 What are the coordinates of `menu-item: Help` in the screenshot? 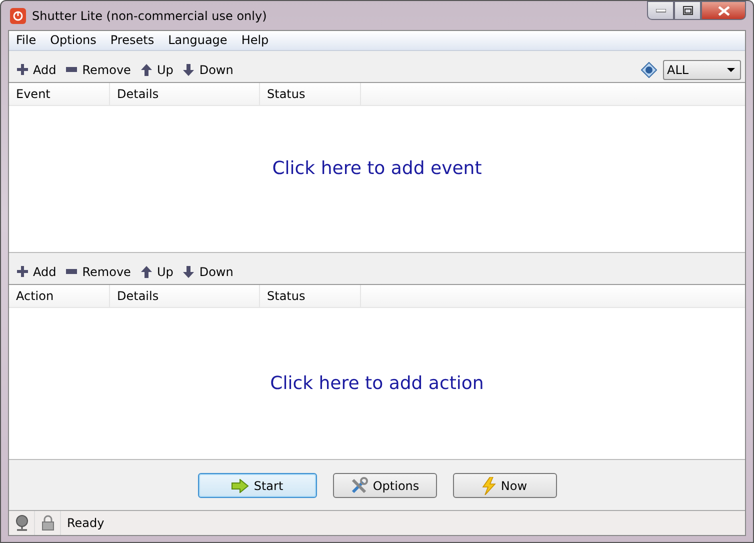 It's located at (255, 40).